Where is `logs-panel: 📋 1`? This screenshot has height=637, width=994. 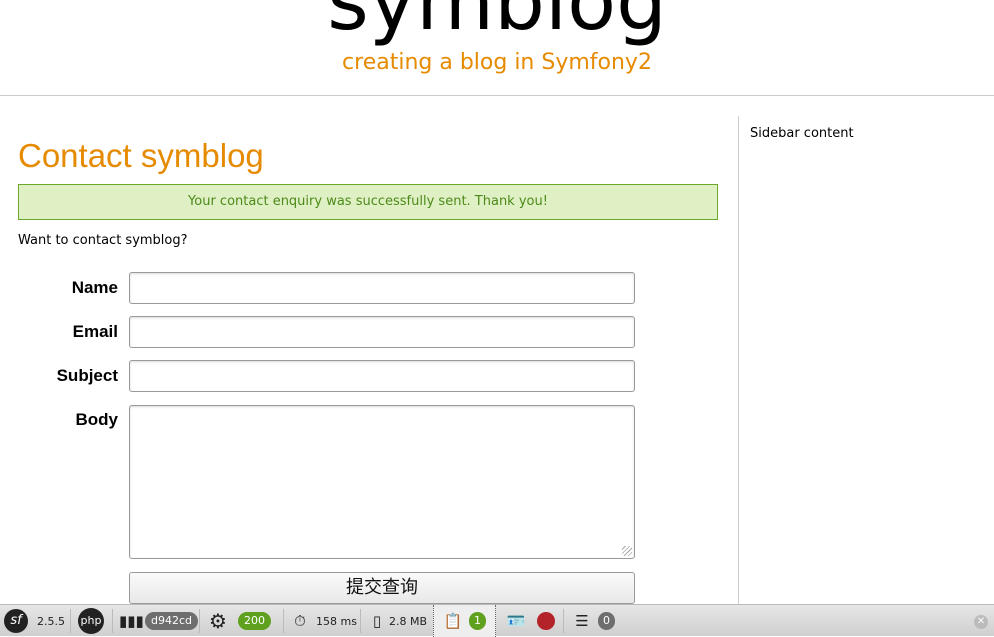
logs-panel: 📋 1 is located at coordinates (464, 621).